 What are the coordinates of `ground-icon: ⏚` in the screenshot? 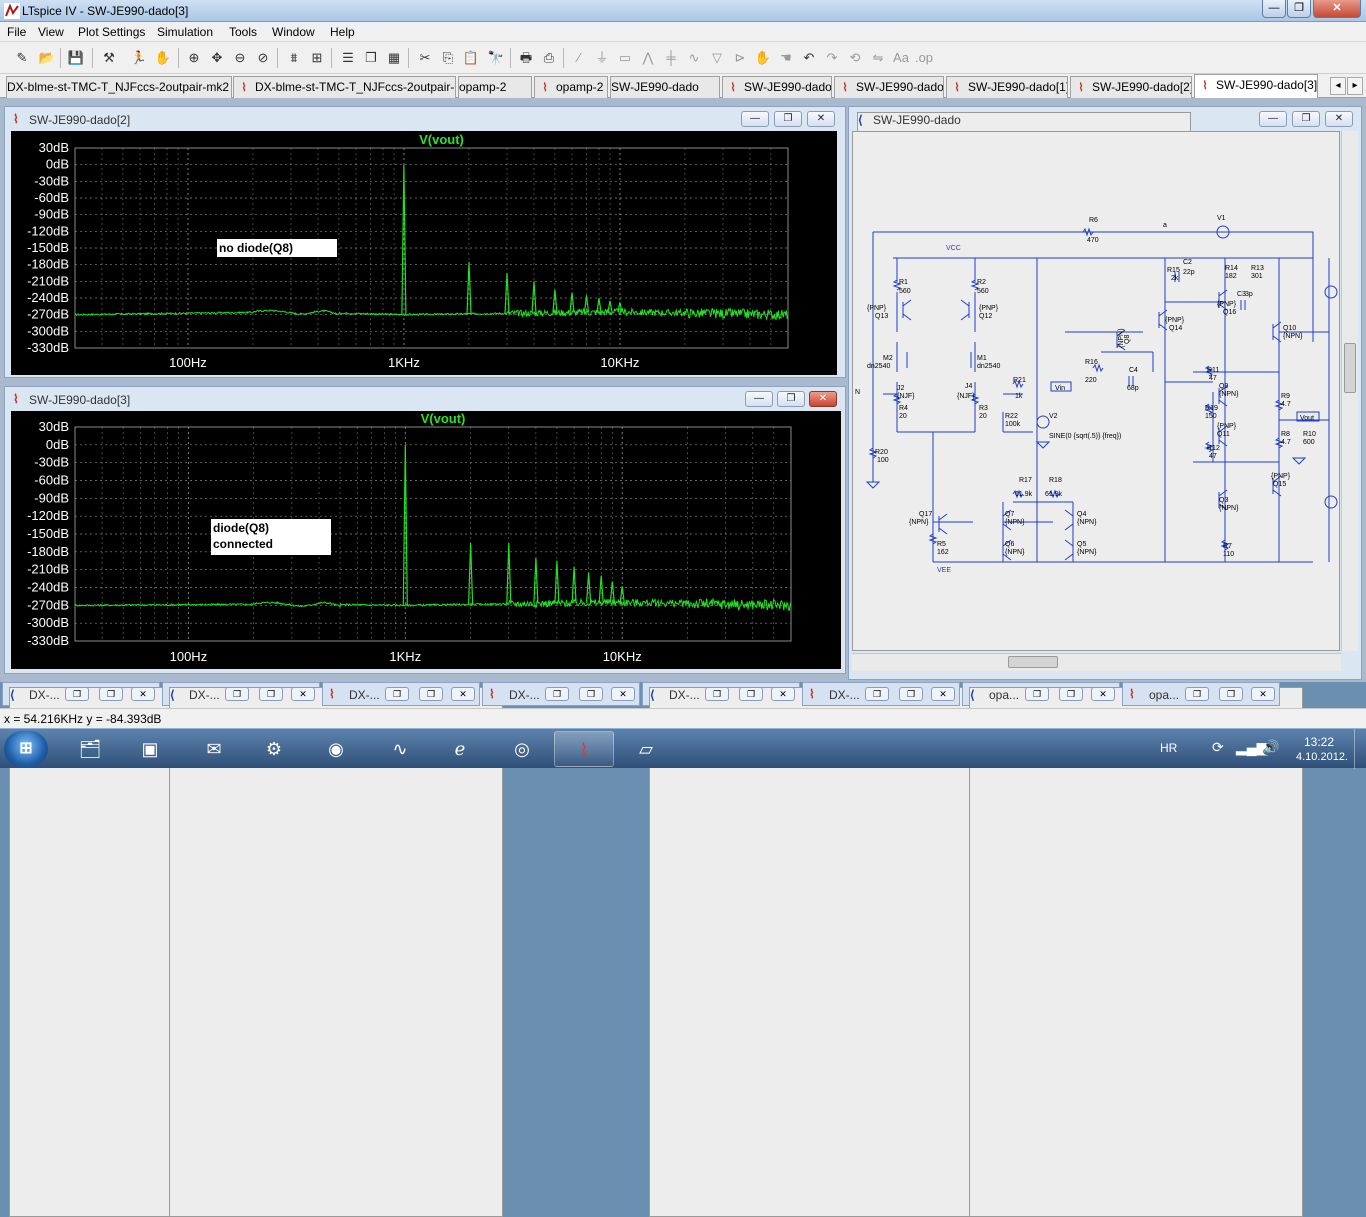 It's located at (602, 58).